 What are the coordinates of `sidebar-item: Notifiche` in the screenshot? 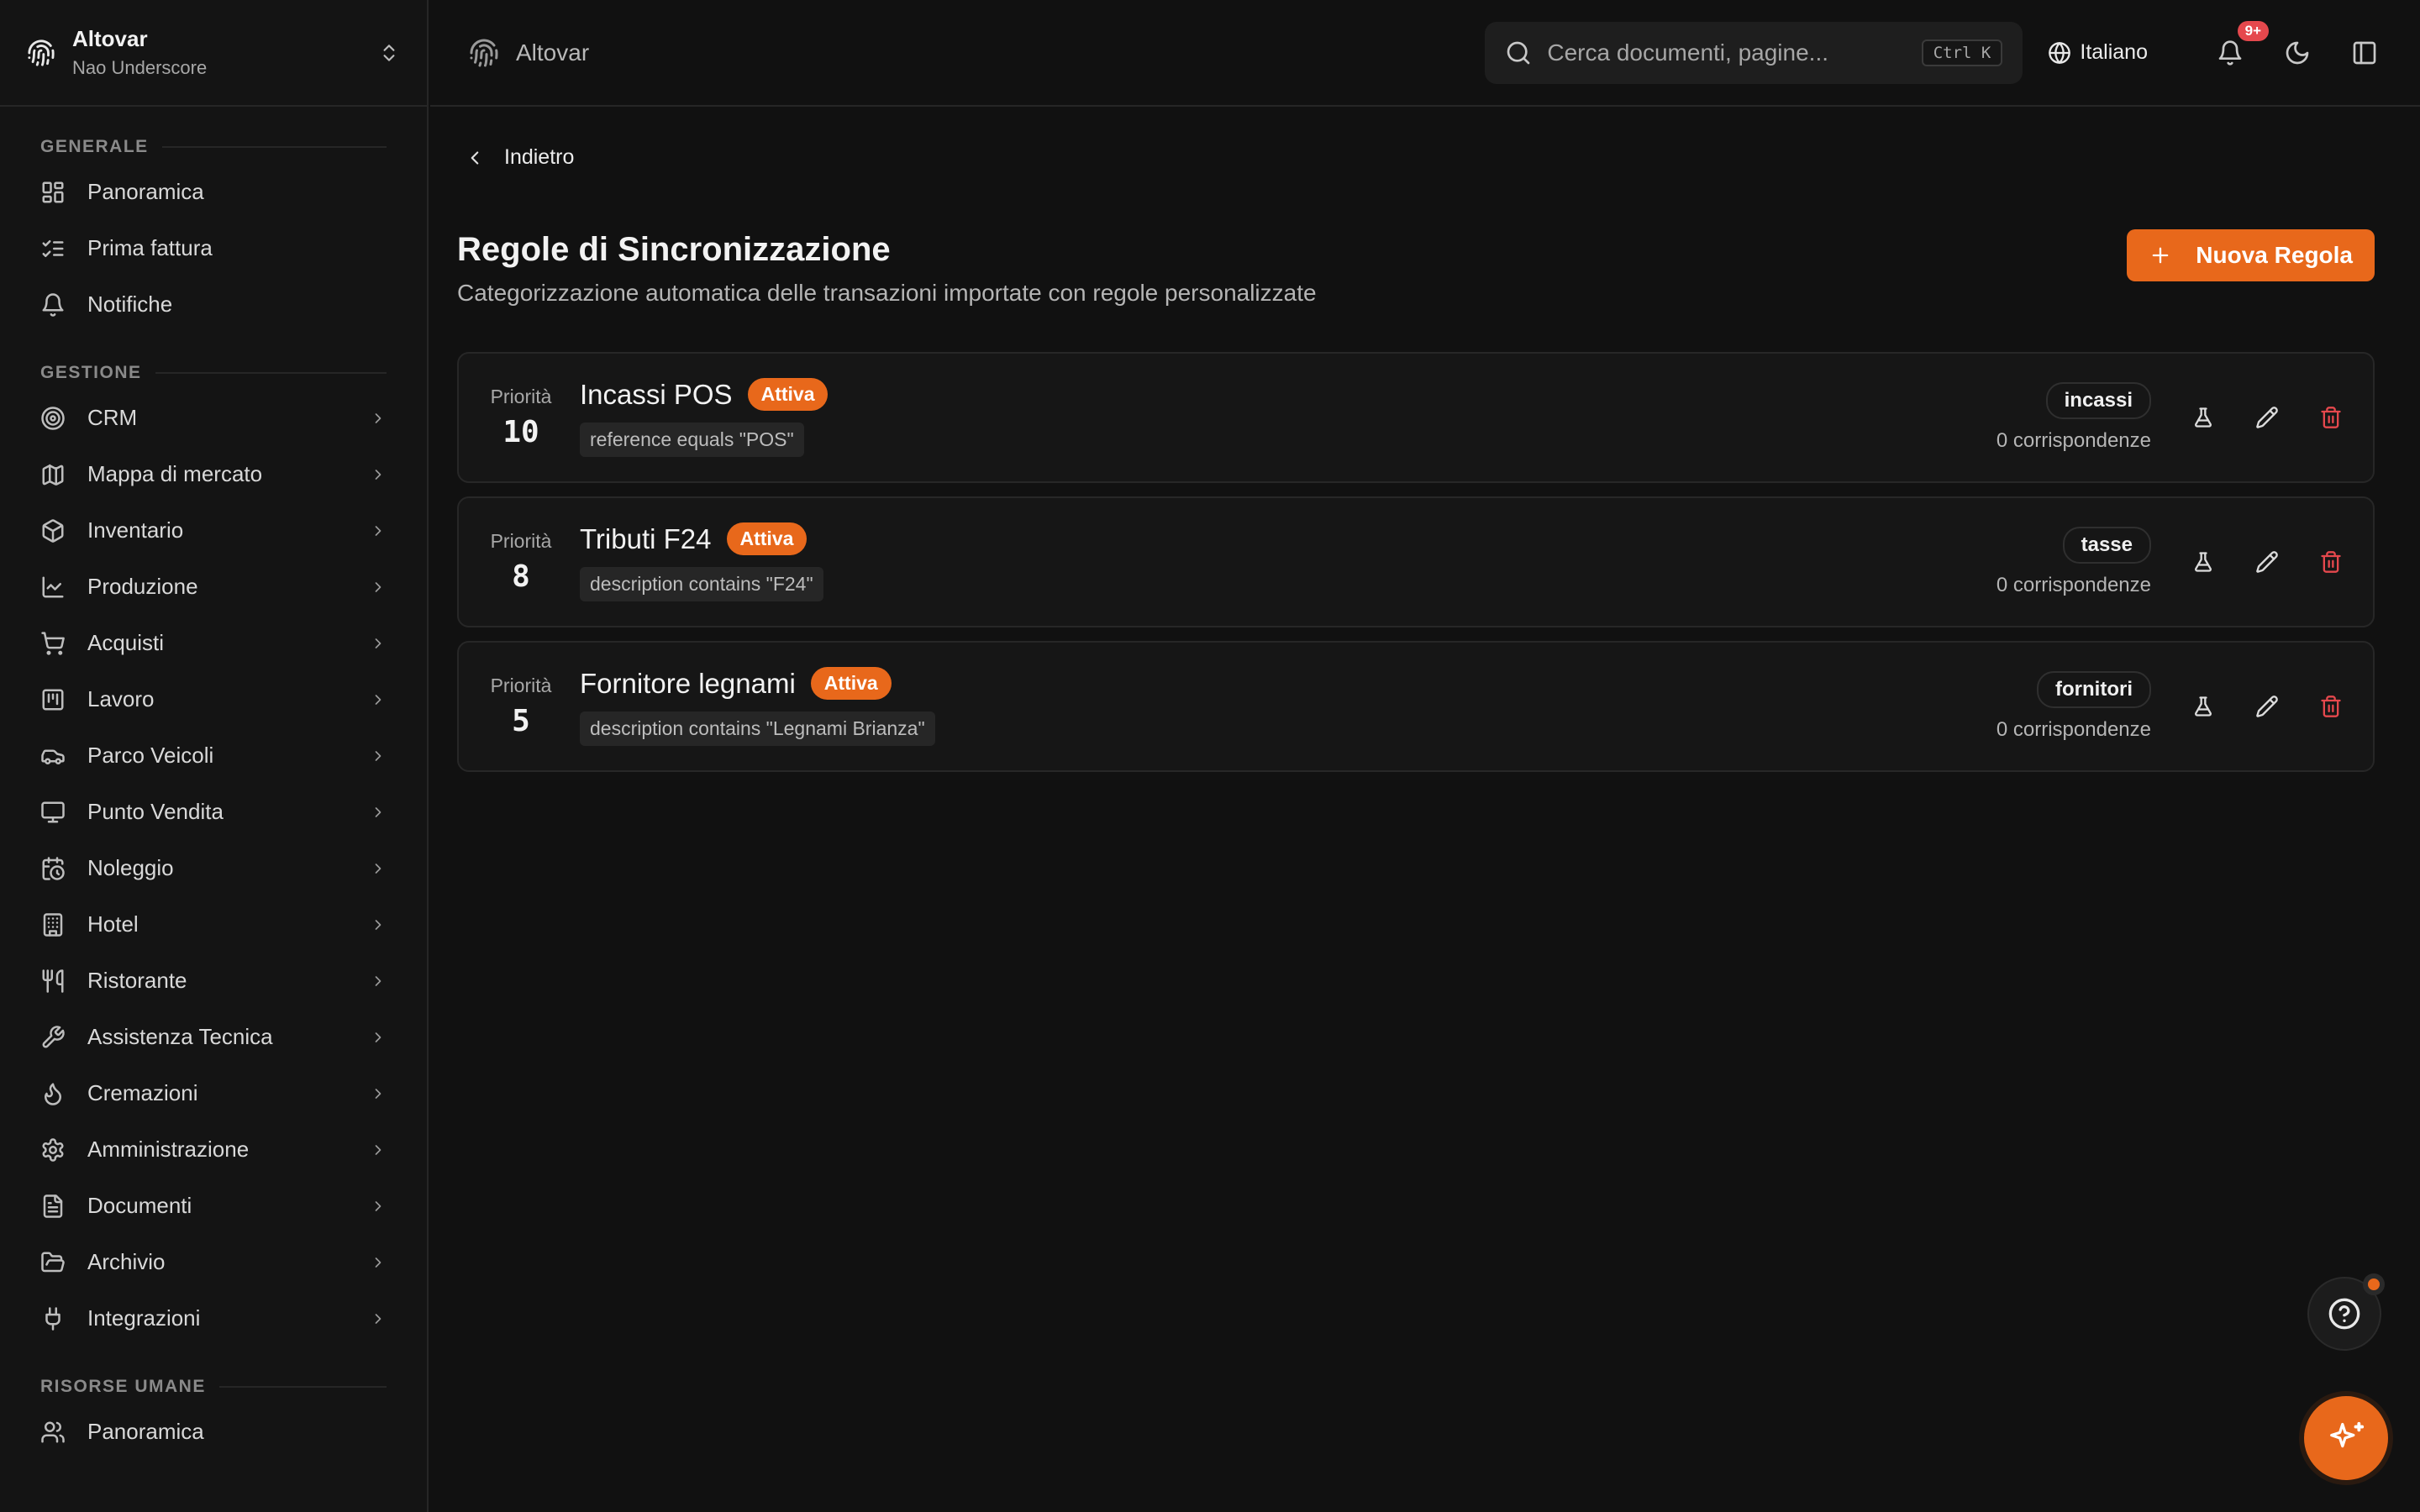 It's located at (214, 304).